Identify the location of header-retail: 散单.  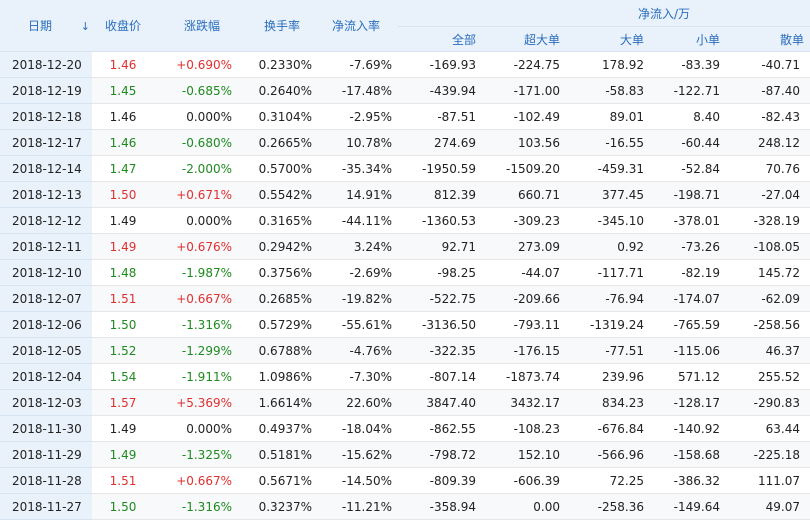
(768, 39).